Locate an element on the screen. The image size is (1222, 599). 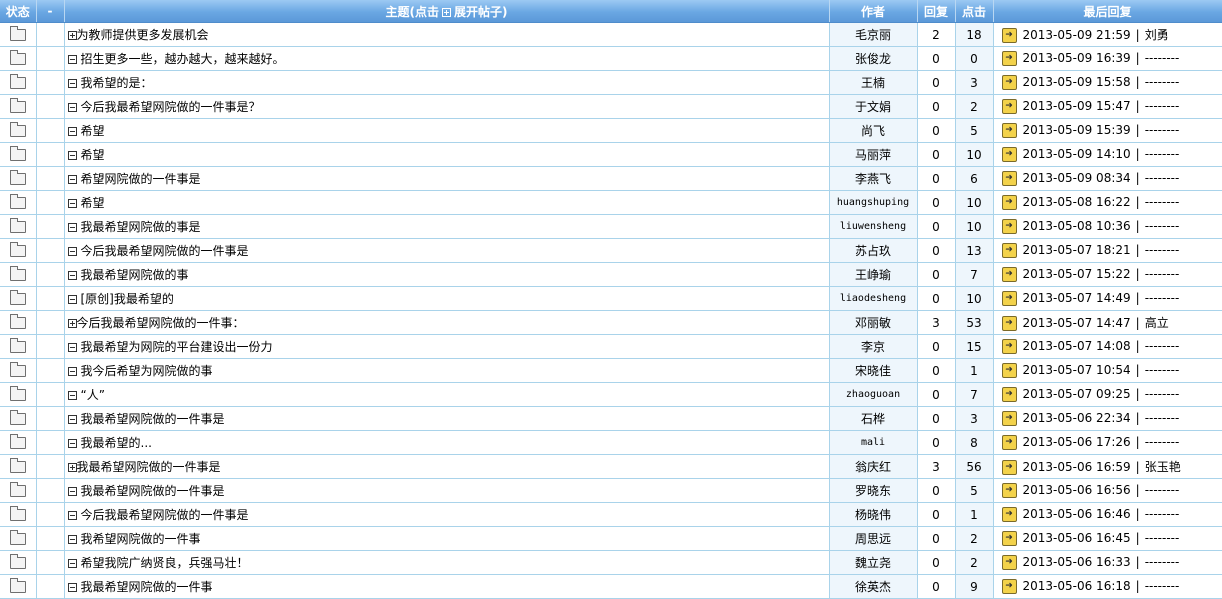
author-cell: 苏占玖 is located at coordinates (873, 250).